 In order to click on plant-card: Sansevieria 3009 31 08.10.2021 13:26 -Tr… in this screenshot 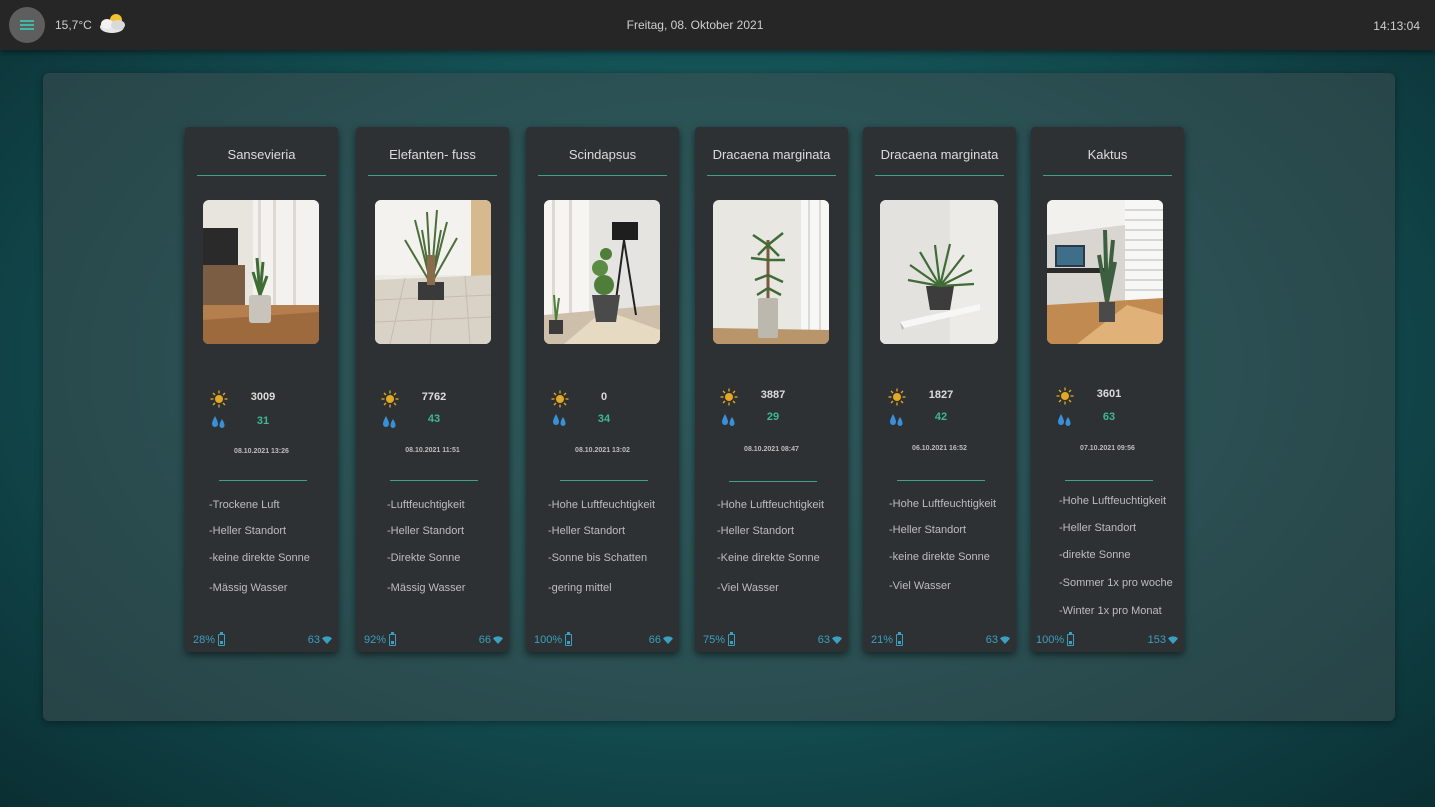, I will do `click(261, 389)`.